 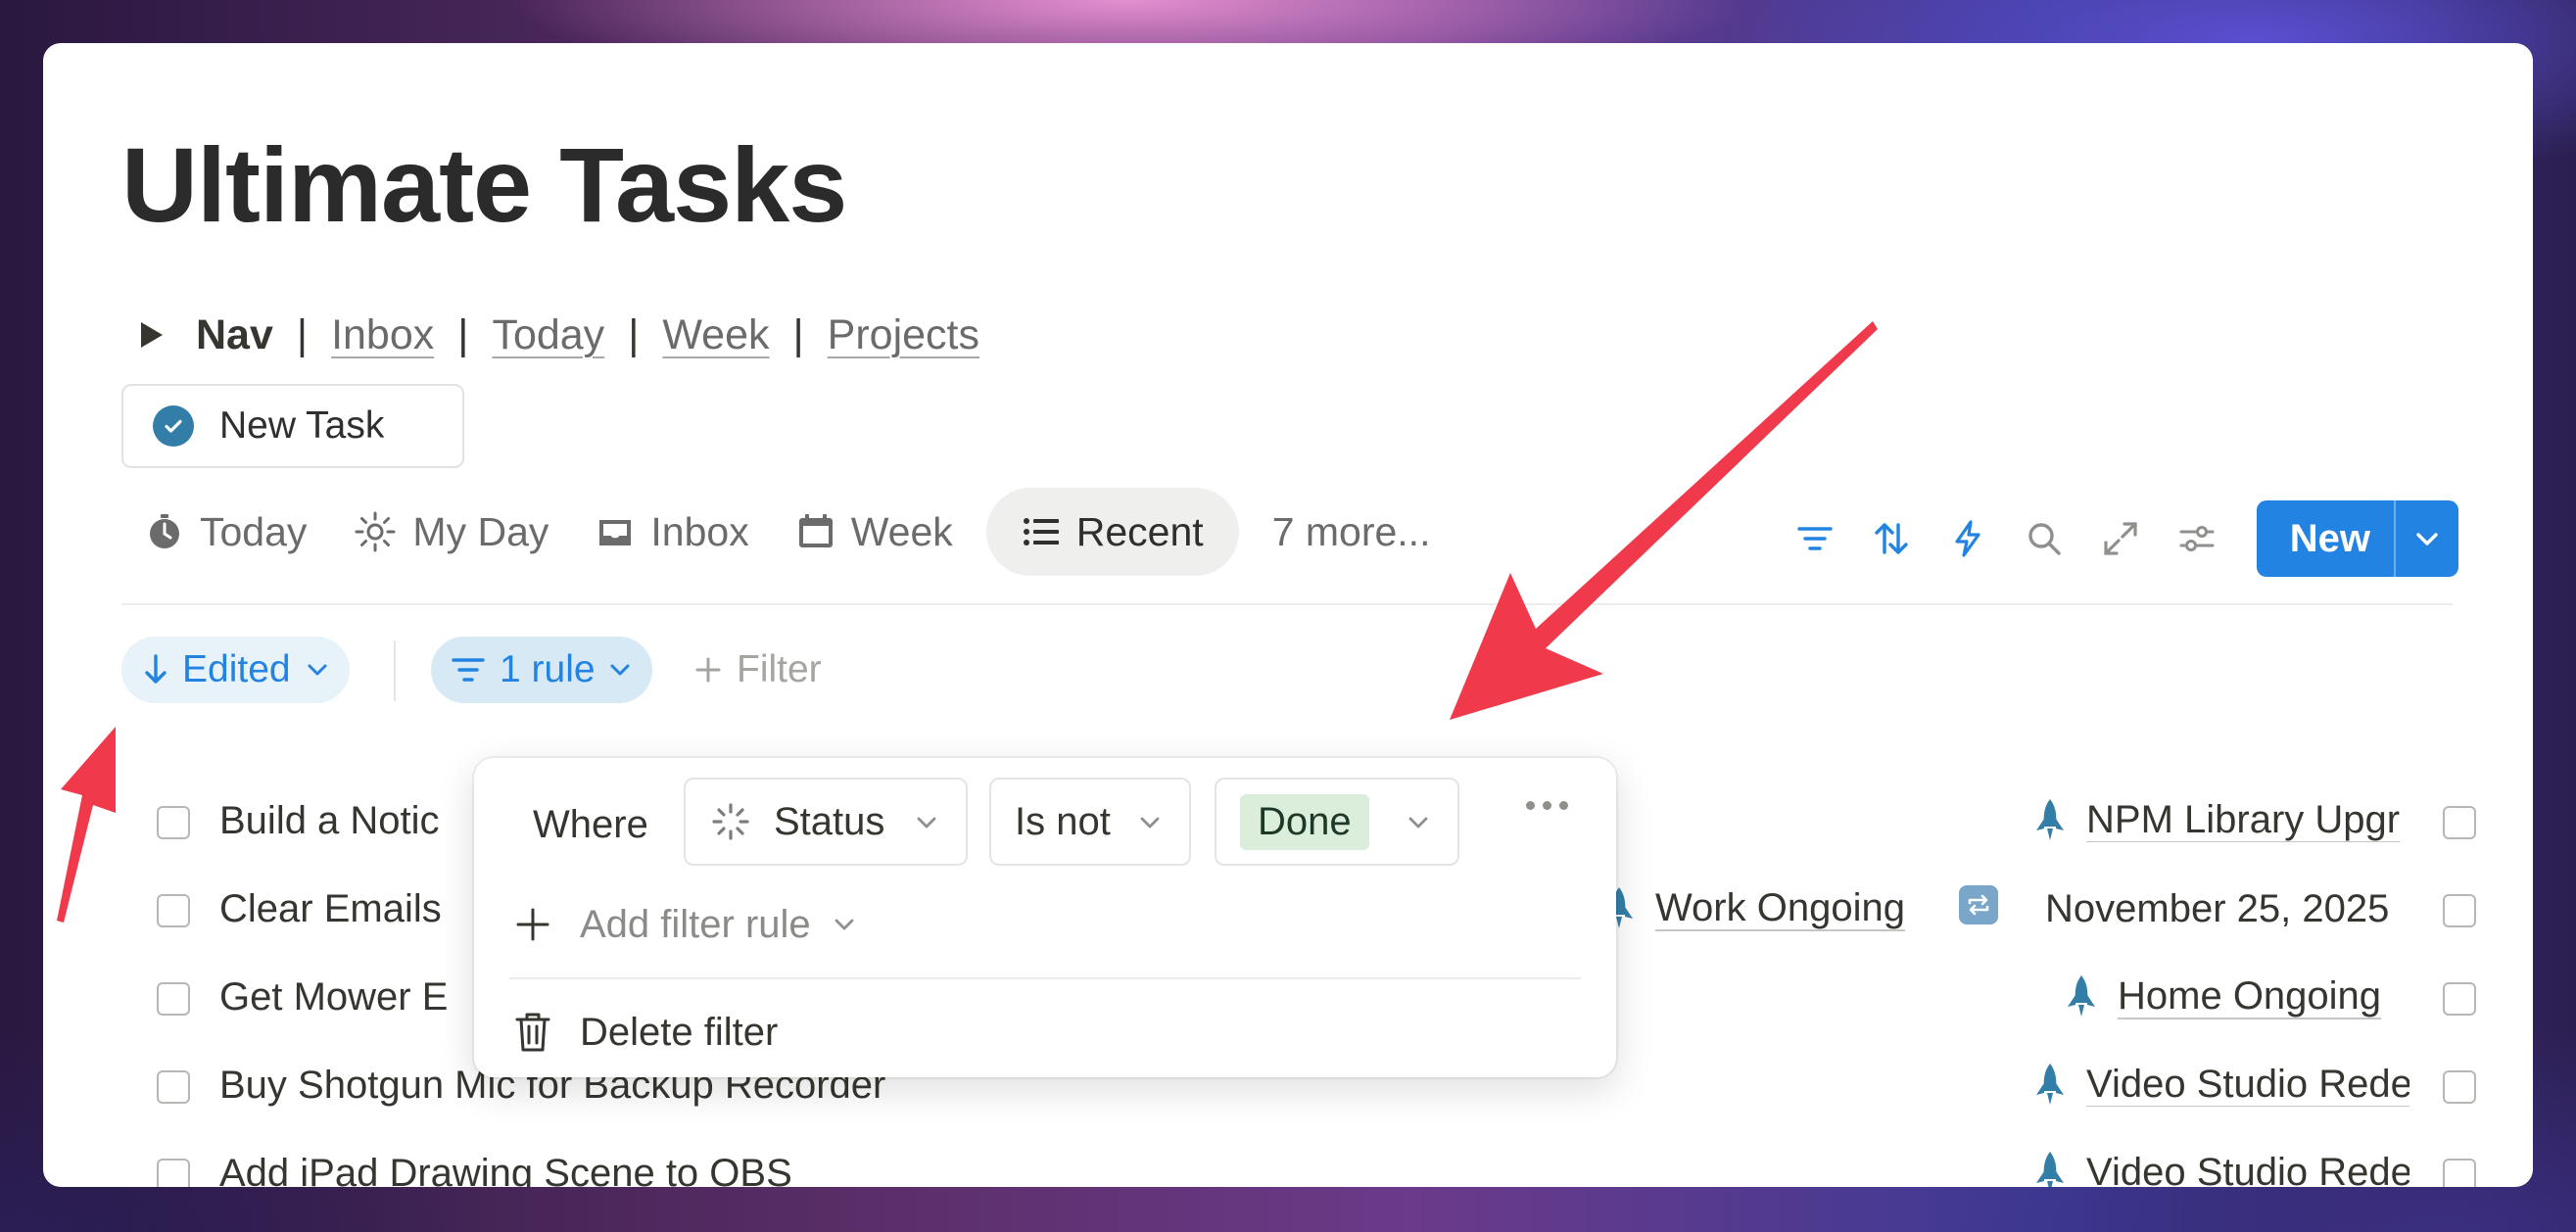 I want to click on annotation-arrow-small, so click(x=86, y=825).